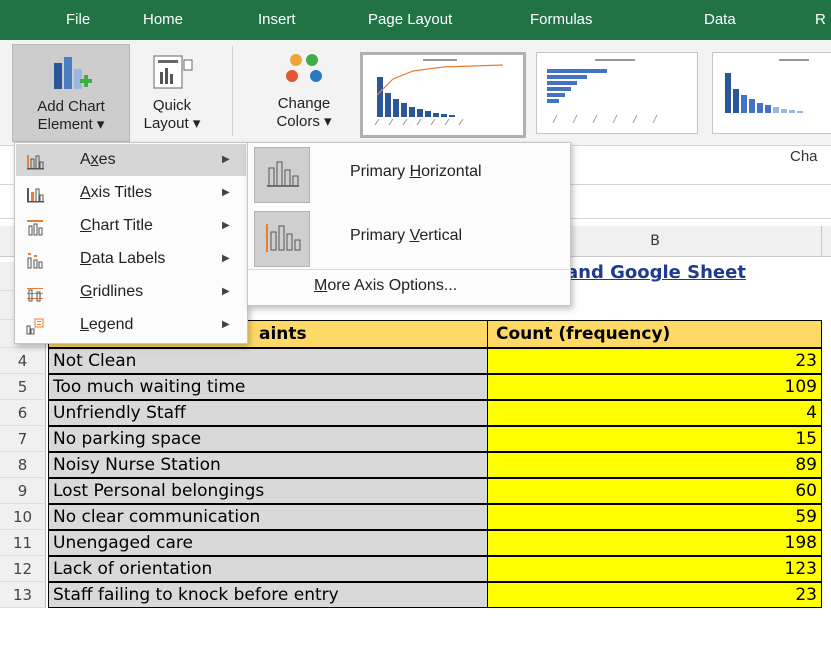  Describe the element at coordinates (820, 19) in the screenshot. I see `tab-review-partial: R` at that location.